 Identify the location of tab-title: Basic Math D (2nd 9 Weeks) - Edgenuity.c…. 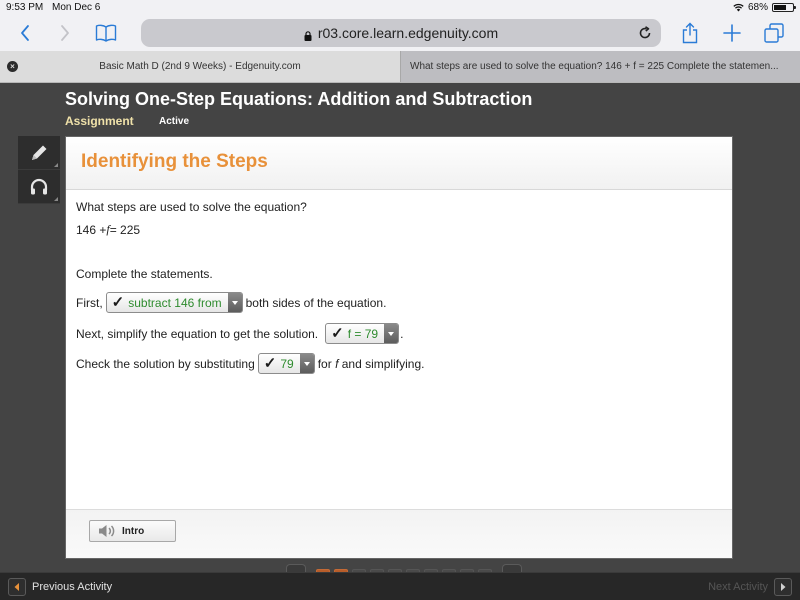
(200, 66).